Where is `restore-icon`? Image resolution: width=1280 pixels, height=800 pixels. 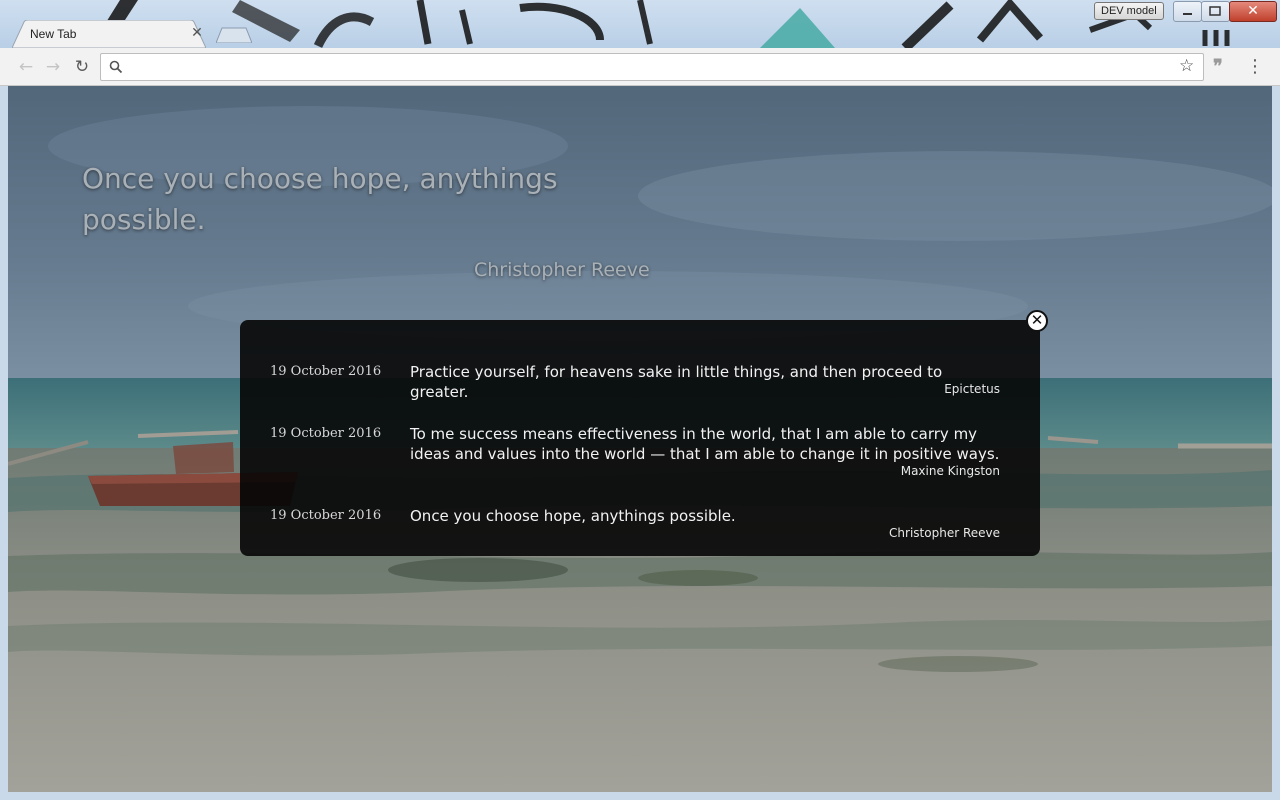 restore-icon is located at coordinates (1215, 11).